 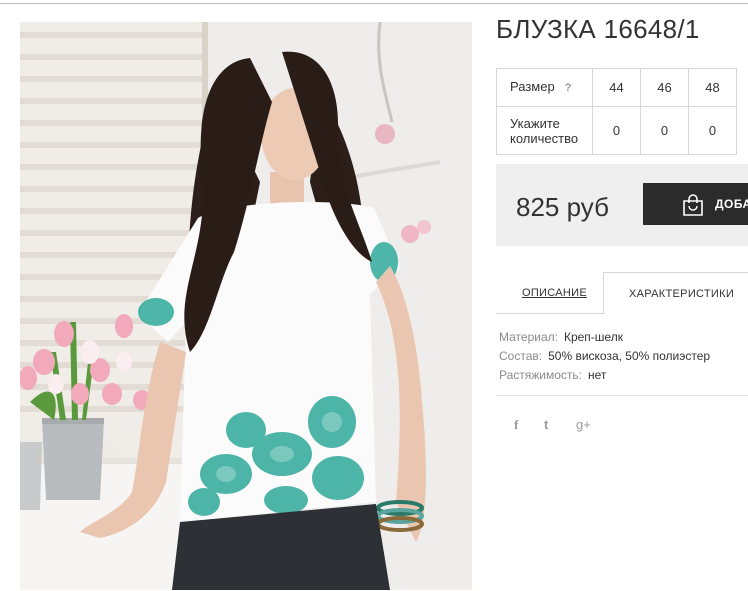 What do you see at coordinates (568, 88) in the screenshot?
I see `help-icon: ?` at bounding box center [568, 88].